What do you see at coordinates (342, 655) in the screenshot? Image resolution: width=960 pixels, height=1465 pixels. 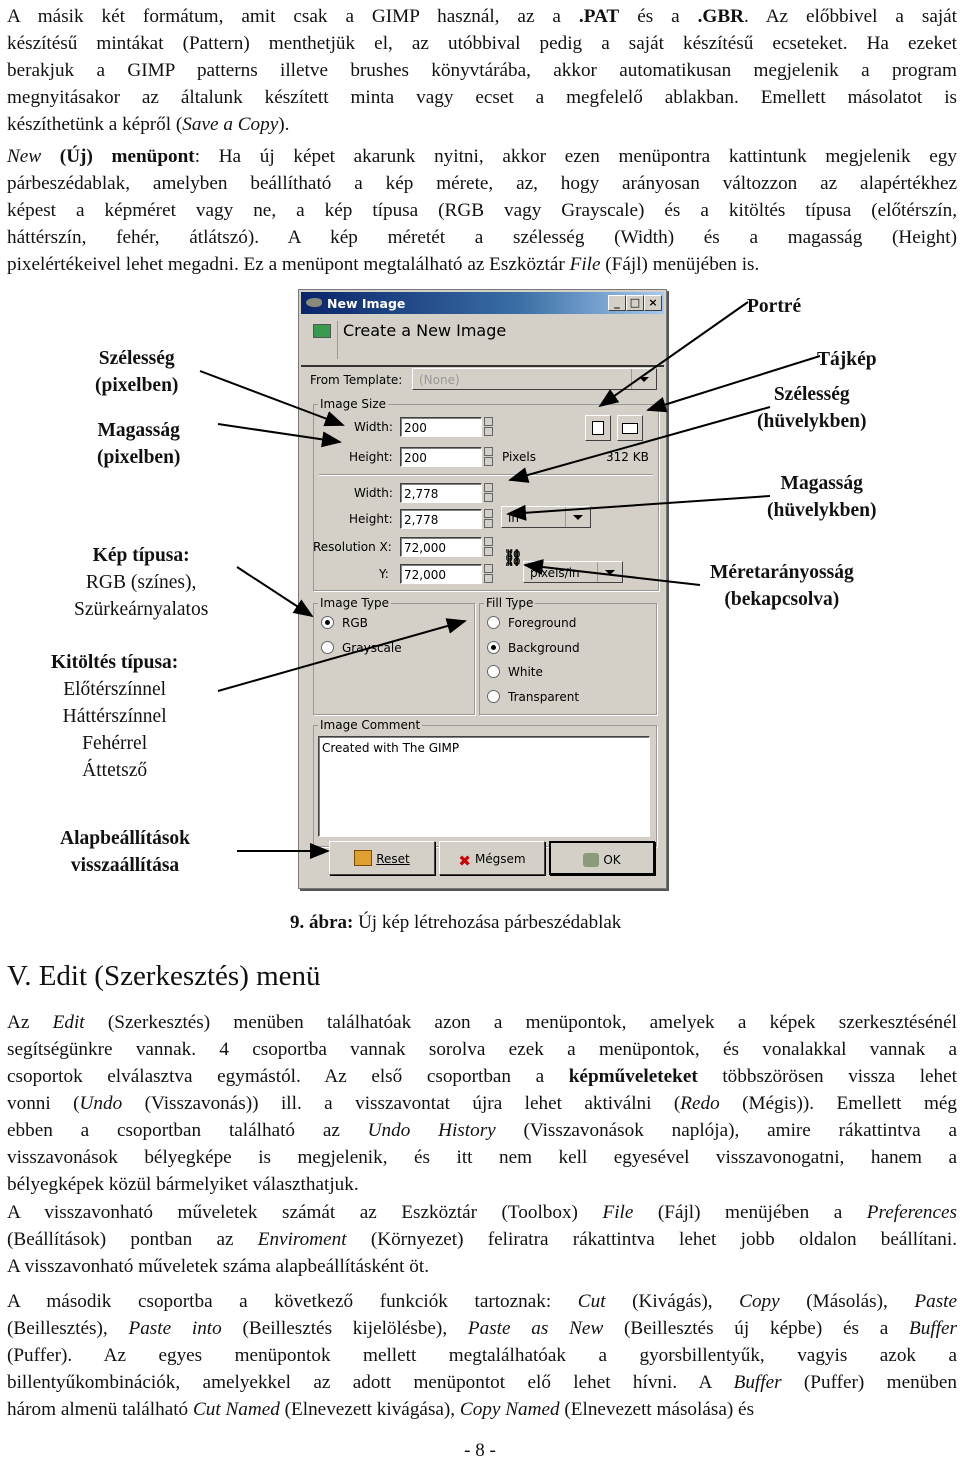 I see `arrow-fill-type` at bounding box center [342, 655].